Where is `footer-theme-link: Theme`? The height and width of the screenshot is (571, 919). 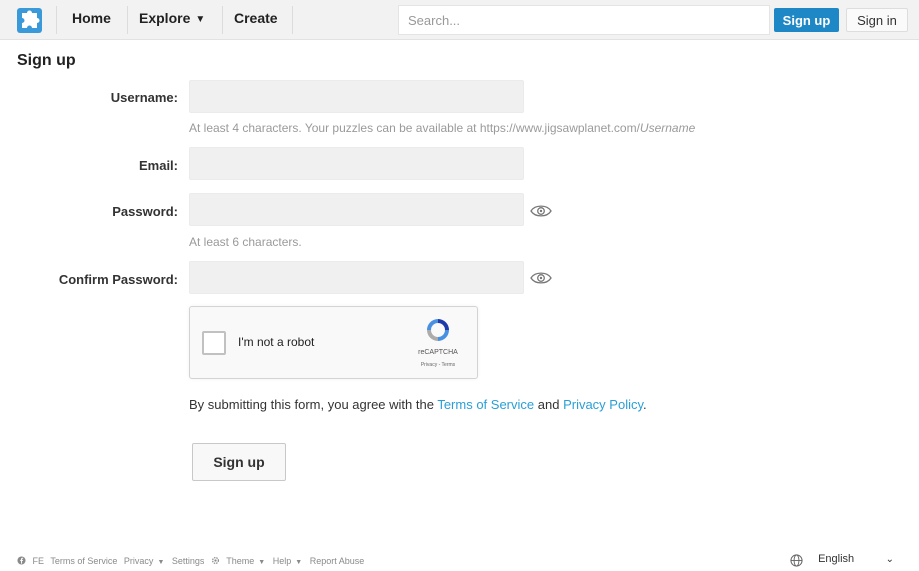 footer-theme-link: Theme is located at coordinates (240, 561).